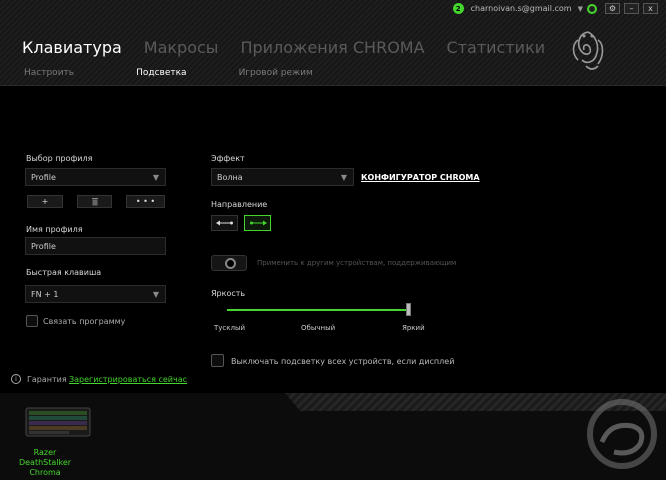  What do you see at coordinates (43, 246) in the screenshot?
I see `profile-name-value: Profile` at bounding box center [43, 246].